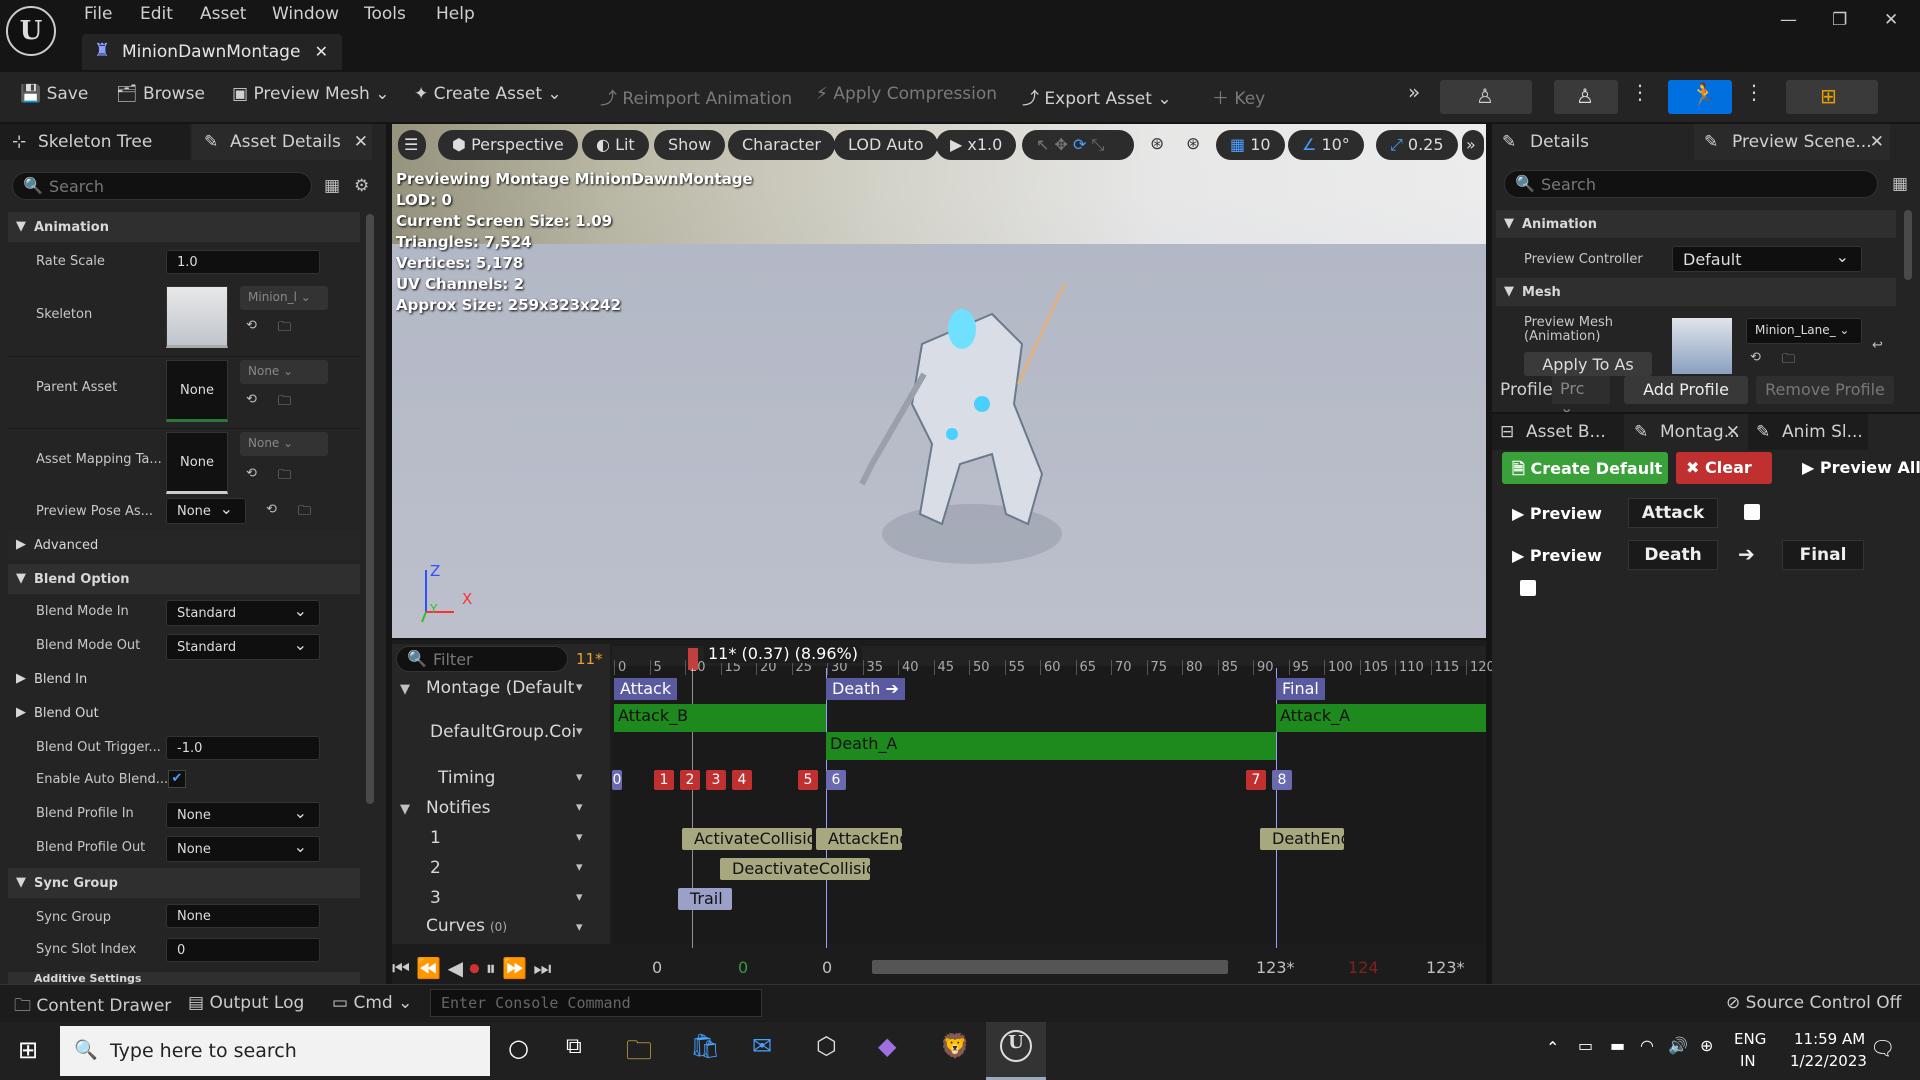  Describe the element at coordinates (1473, 145) in the screenshot. I see `viewport-more-button: »` at that location.